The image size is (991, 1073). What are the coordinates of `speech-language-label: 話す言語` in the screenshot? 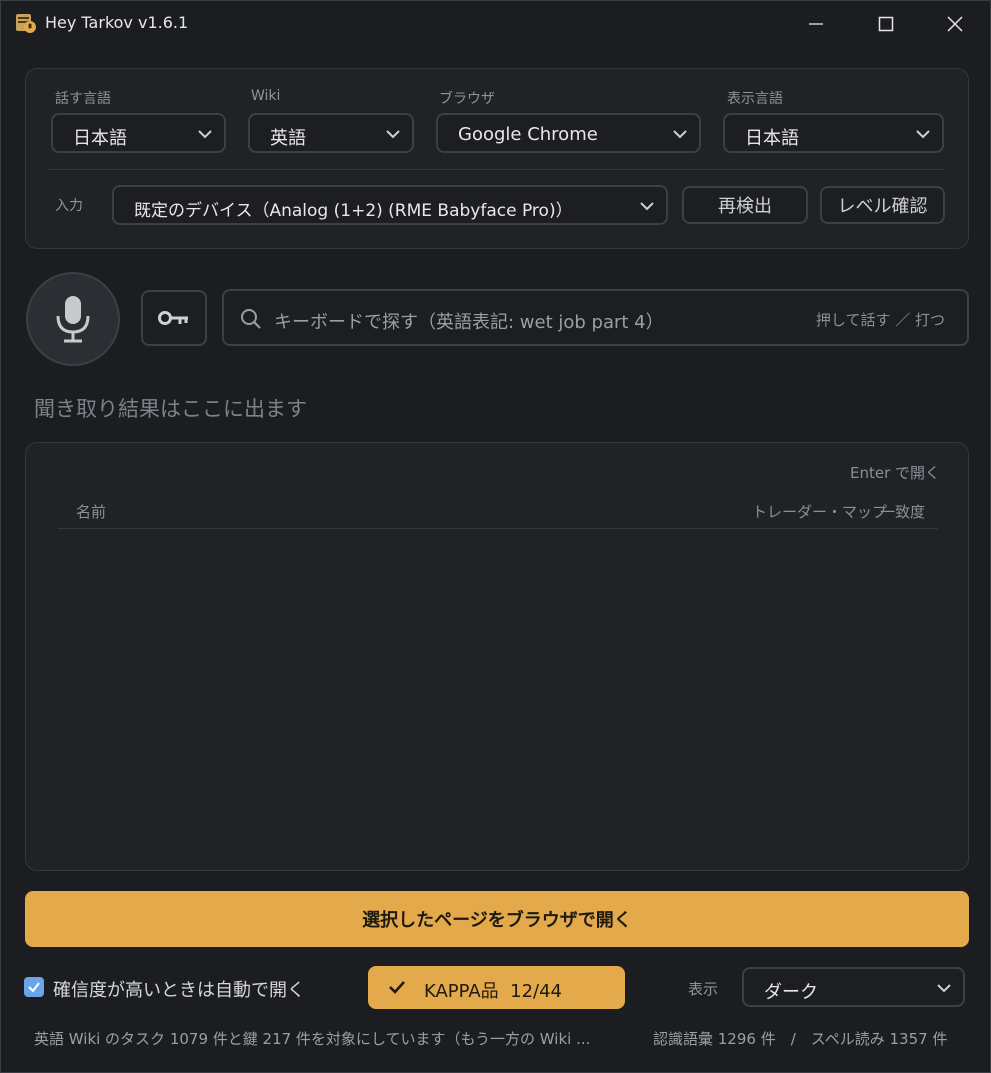 It's located at (83, 99).